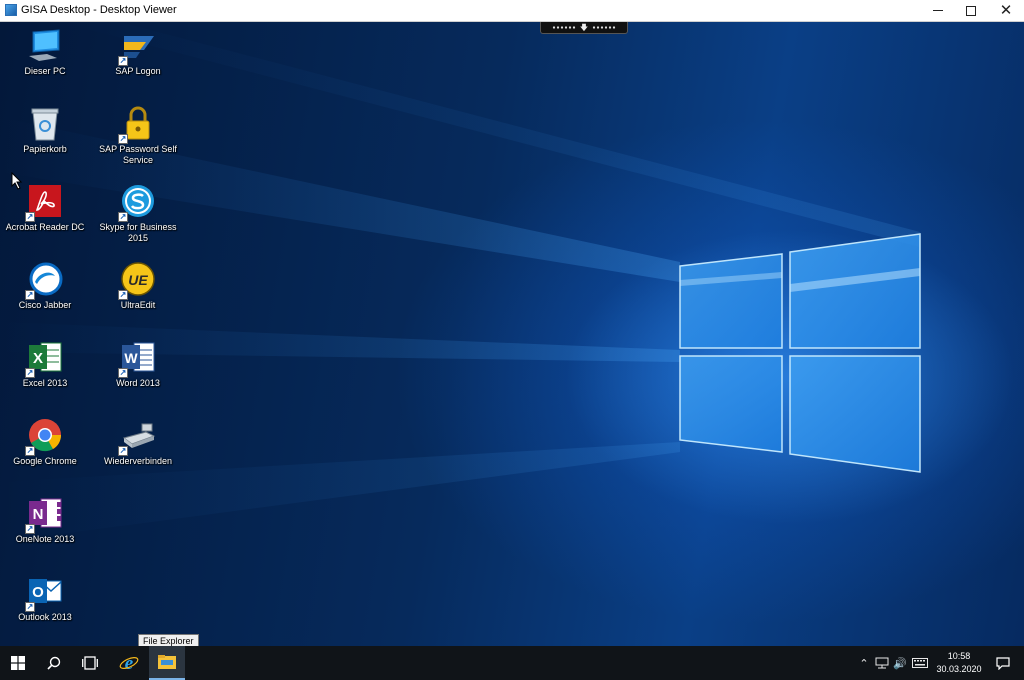 Image resolution: width=1024 pixels, height=680 pixels. What do you see at coordinates (959, 669) in the screenshot?
I see `clock-date: 30.03.2020` at bounding box center [959, 669].